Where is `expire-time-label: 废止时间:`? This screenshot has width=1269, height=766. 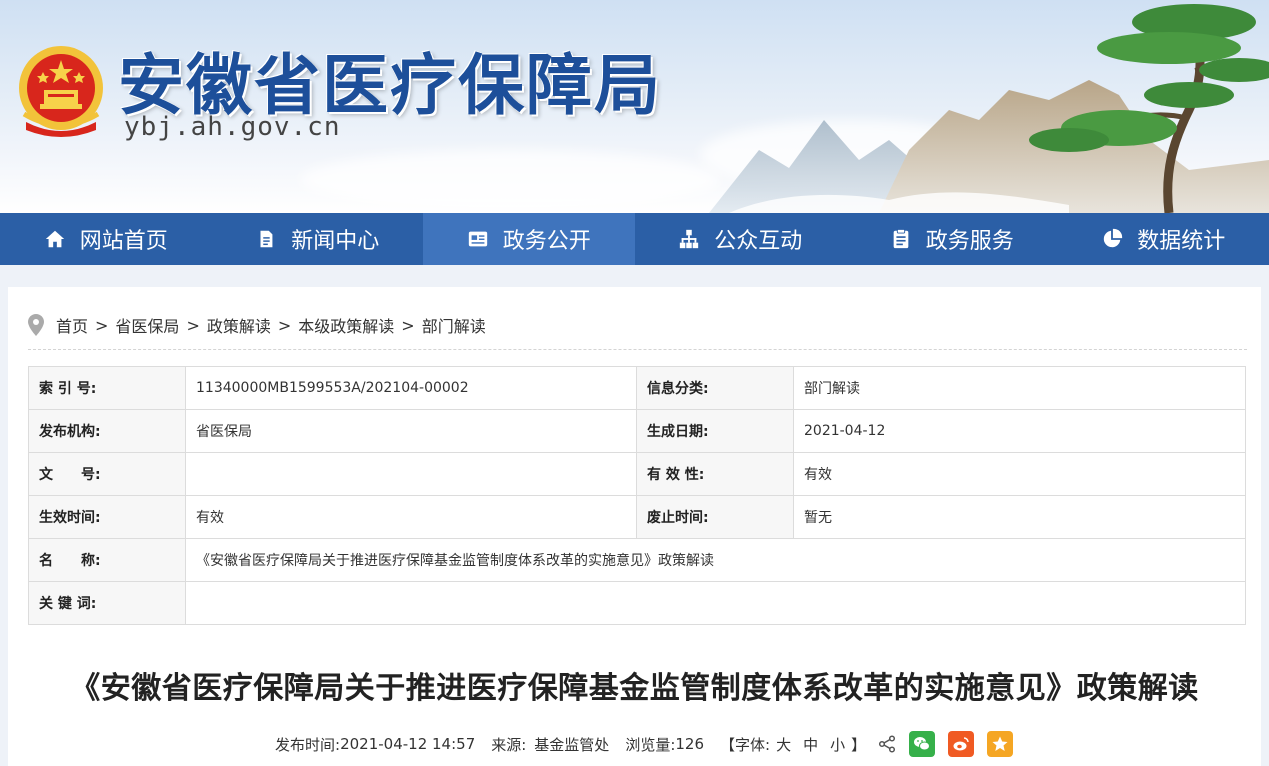 expire-time-label: 废止时间: is located at coordinates (715, 517).